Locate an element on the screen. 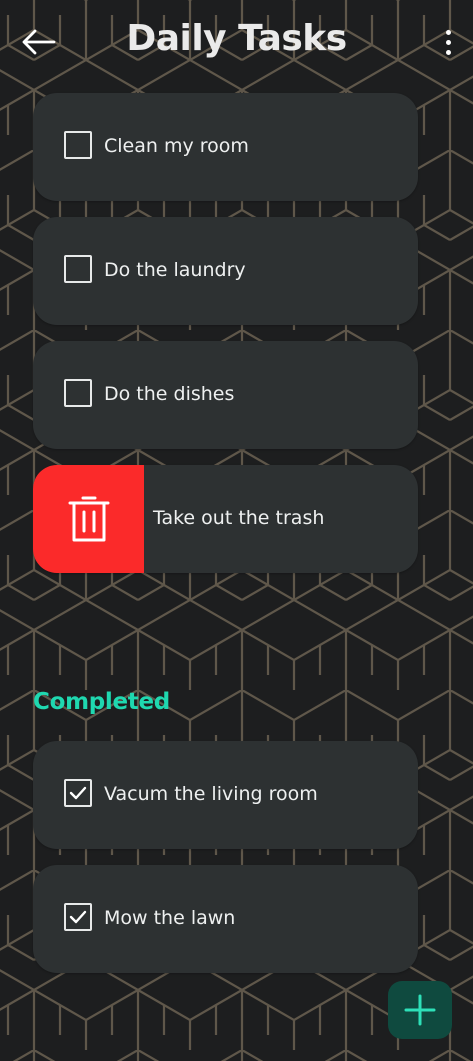  app-bar: Daily Tasks is located at coordinates (236, 43).